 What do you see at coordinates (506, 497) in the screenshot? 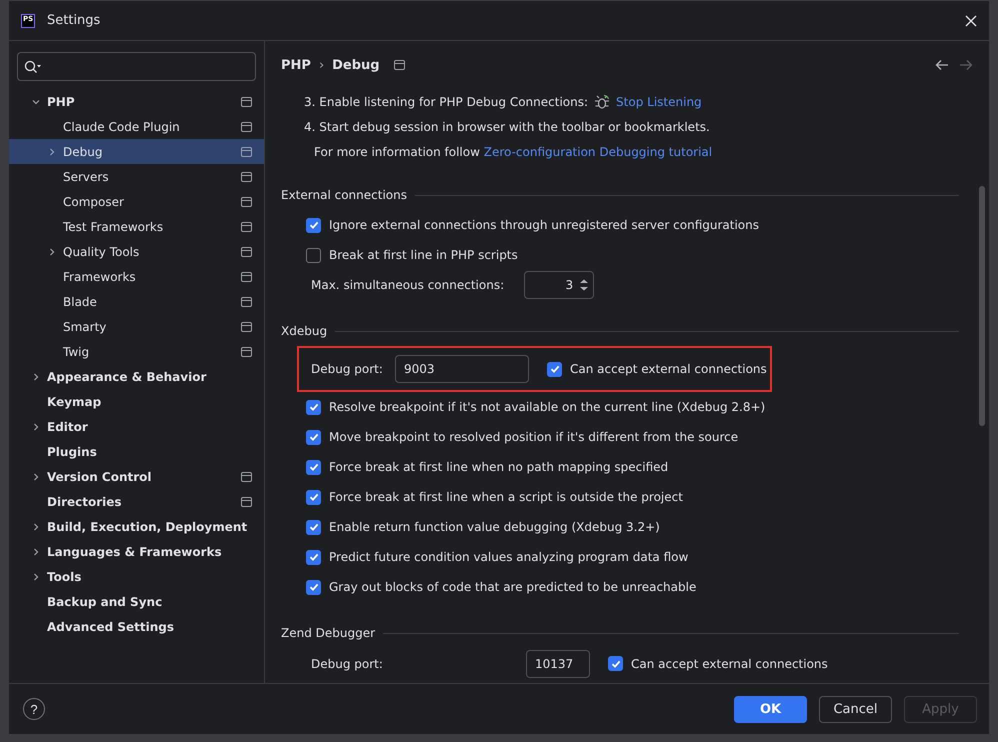
I see `checkbox-label: Force break at first line when a script is outside the project` at bounding box center [506, 497].